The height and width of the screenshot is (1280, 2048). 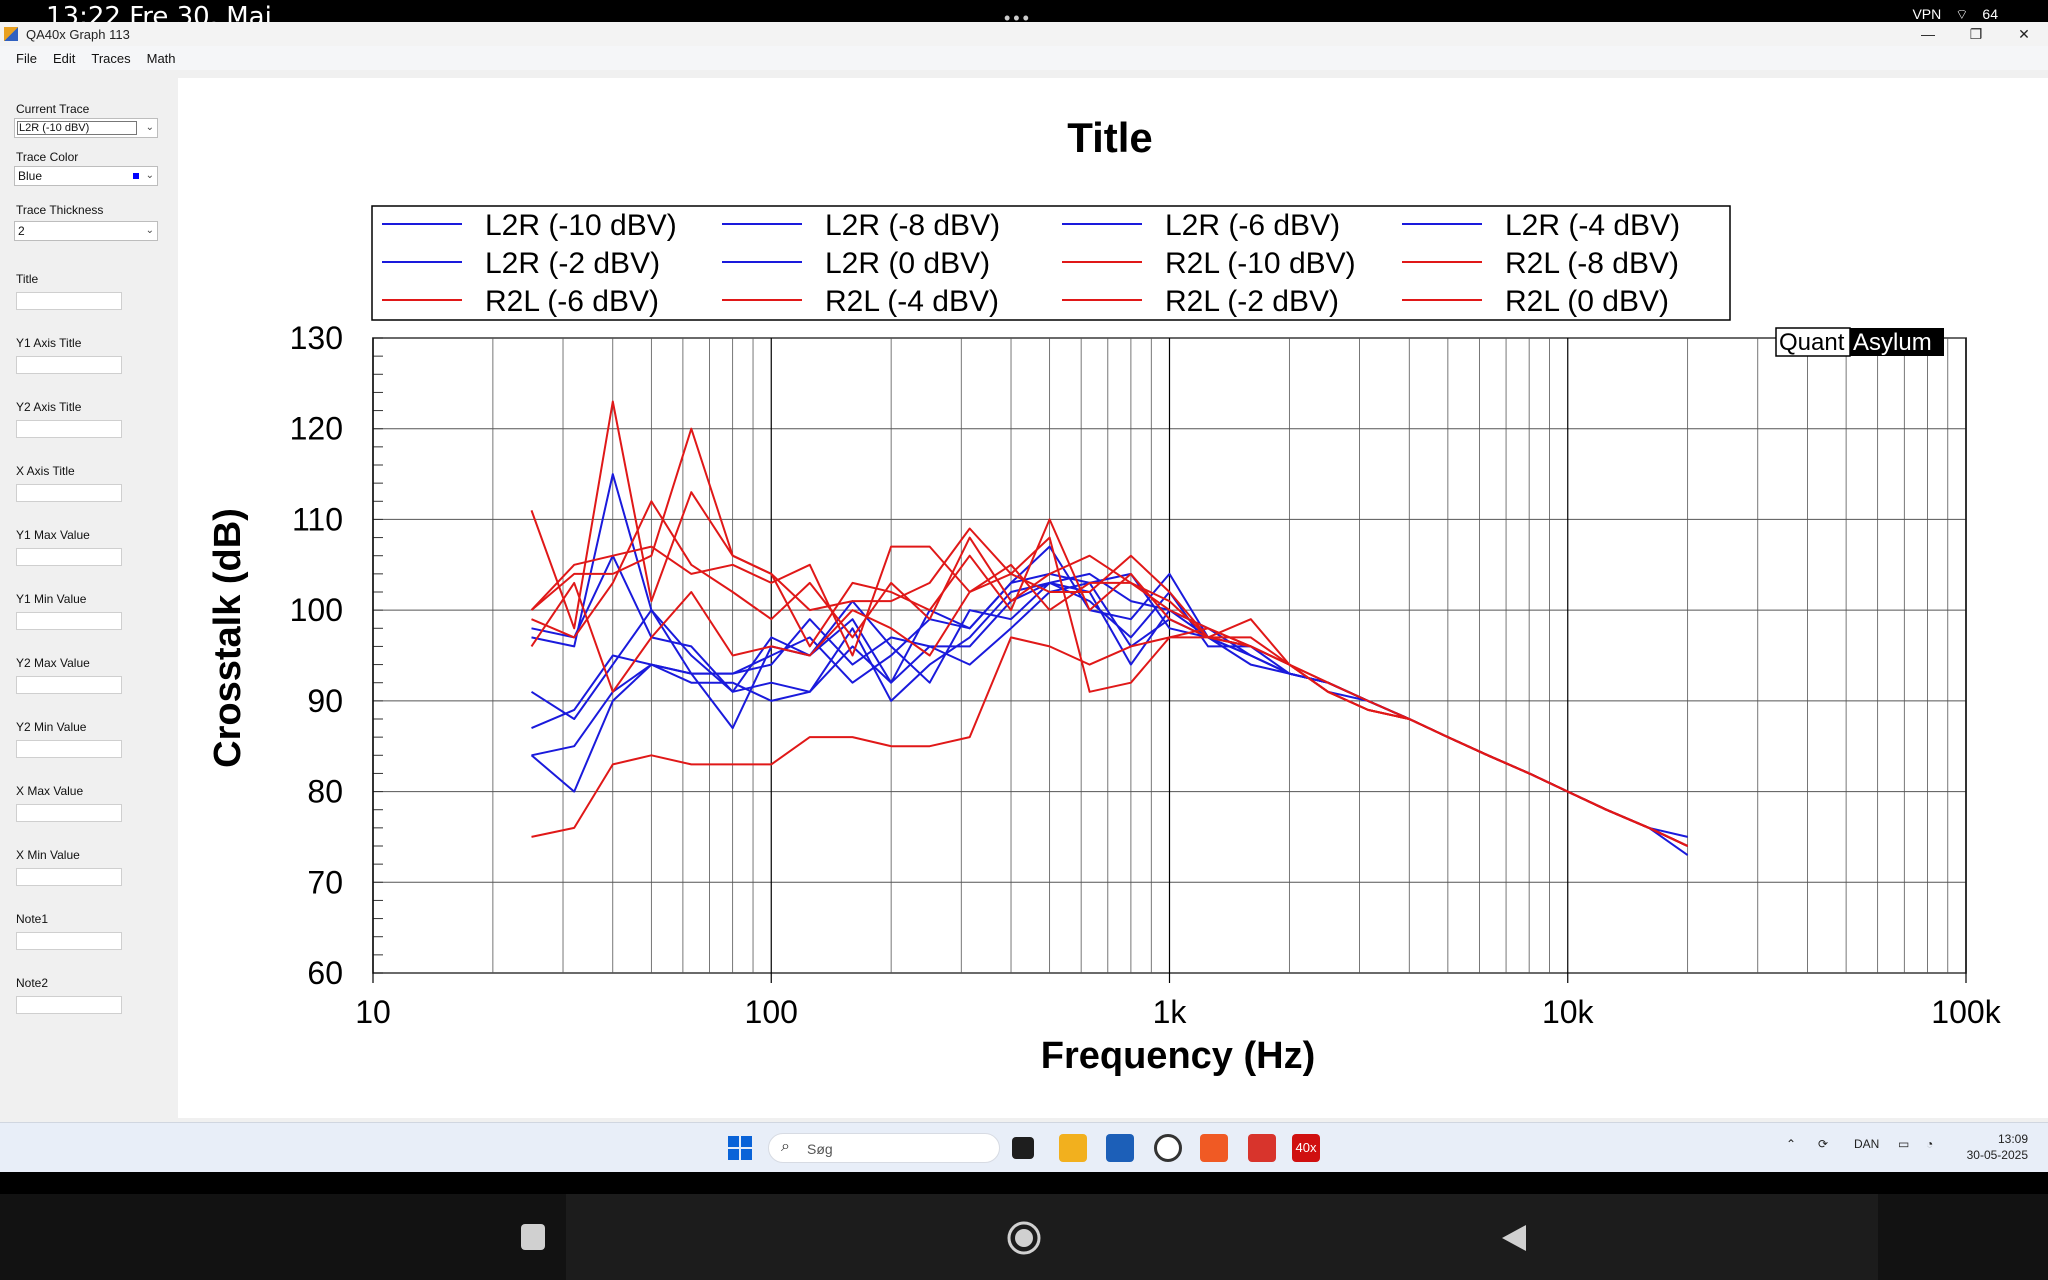 I want to click on note2-input, so click(x=69, y=1005).